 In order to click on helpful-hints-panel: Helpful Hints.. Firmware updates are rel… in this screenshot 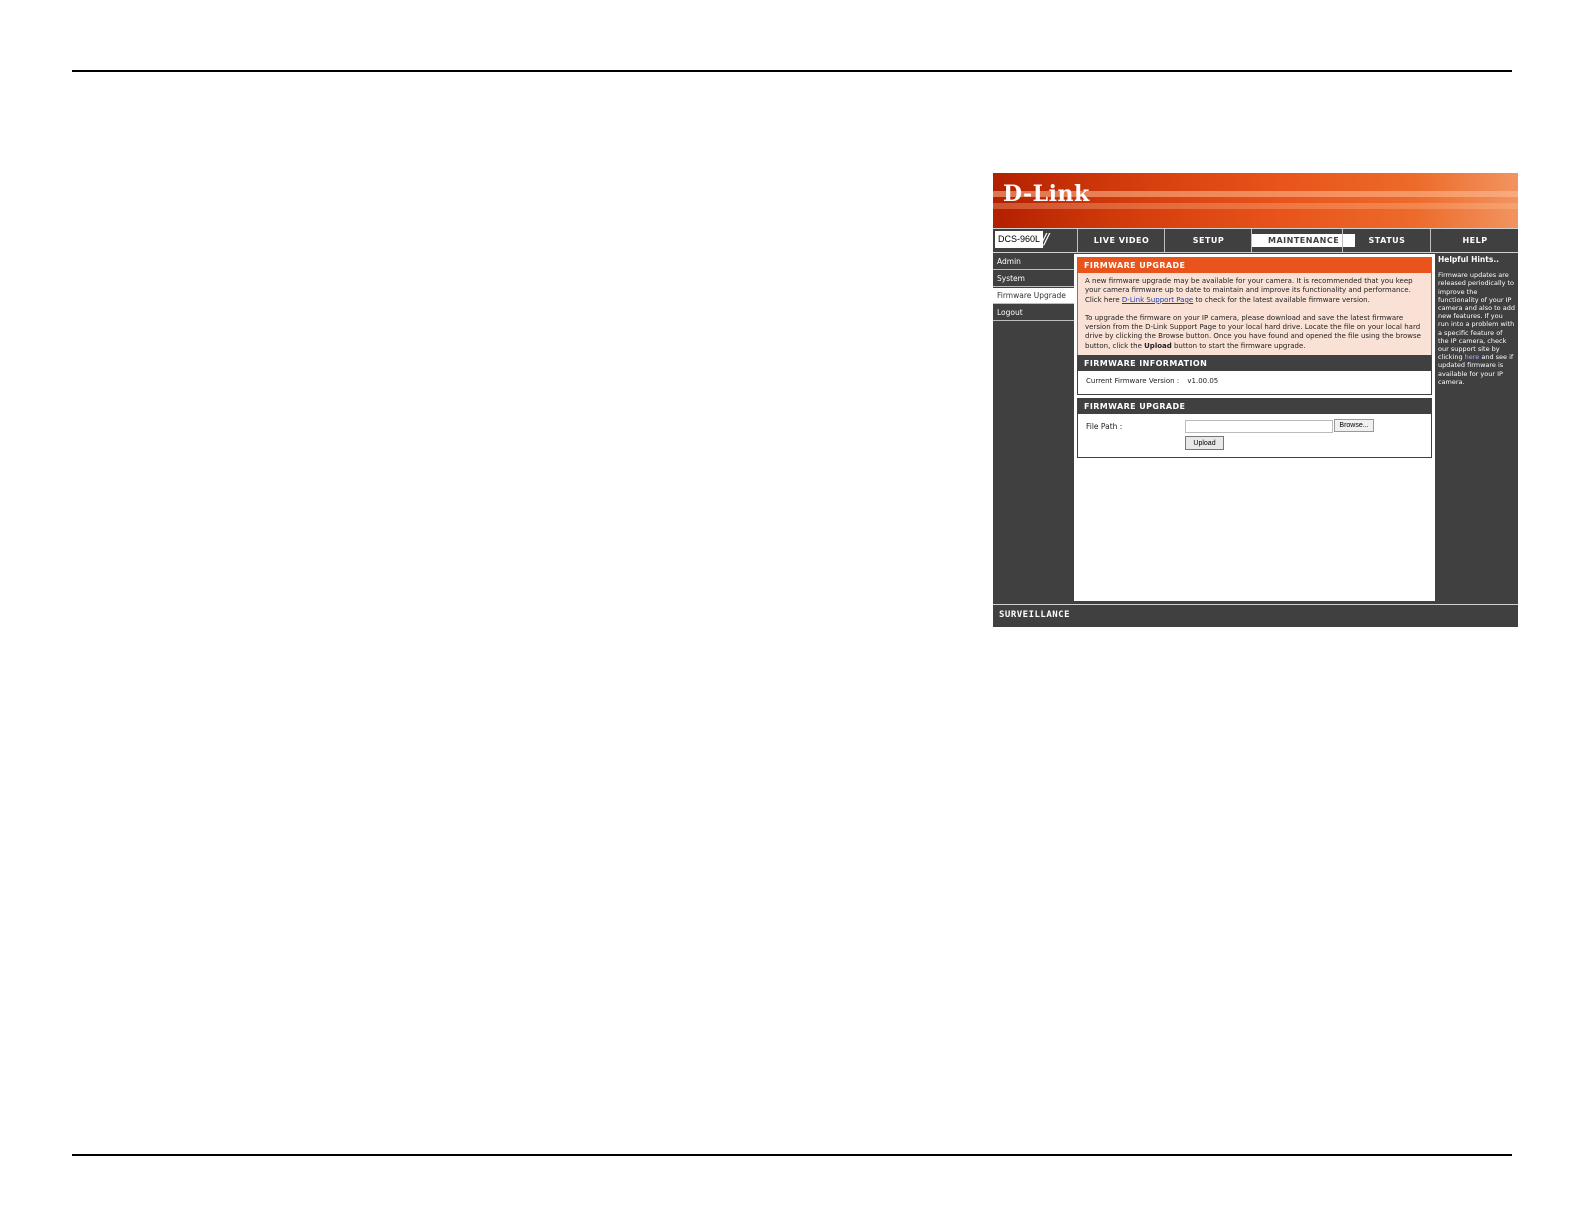, I will do `click(1476, 427)`.